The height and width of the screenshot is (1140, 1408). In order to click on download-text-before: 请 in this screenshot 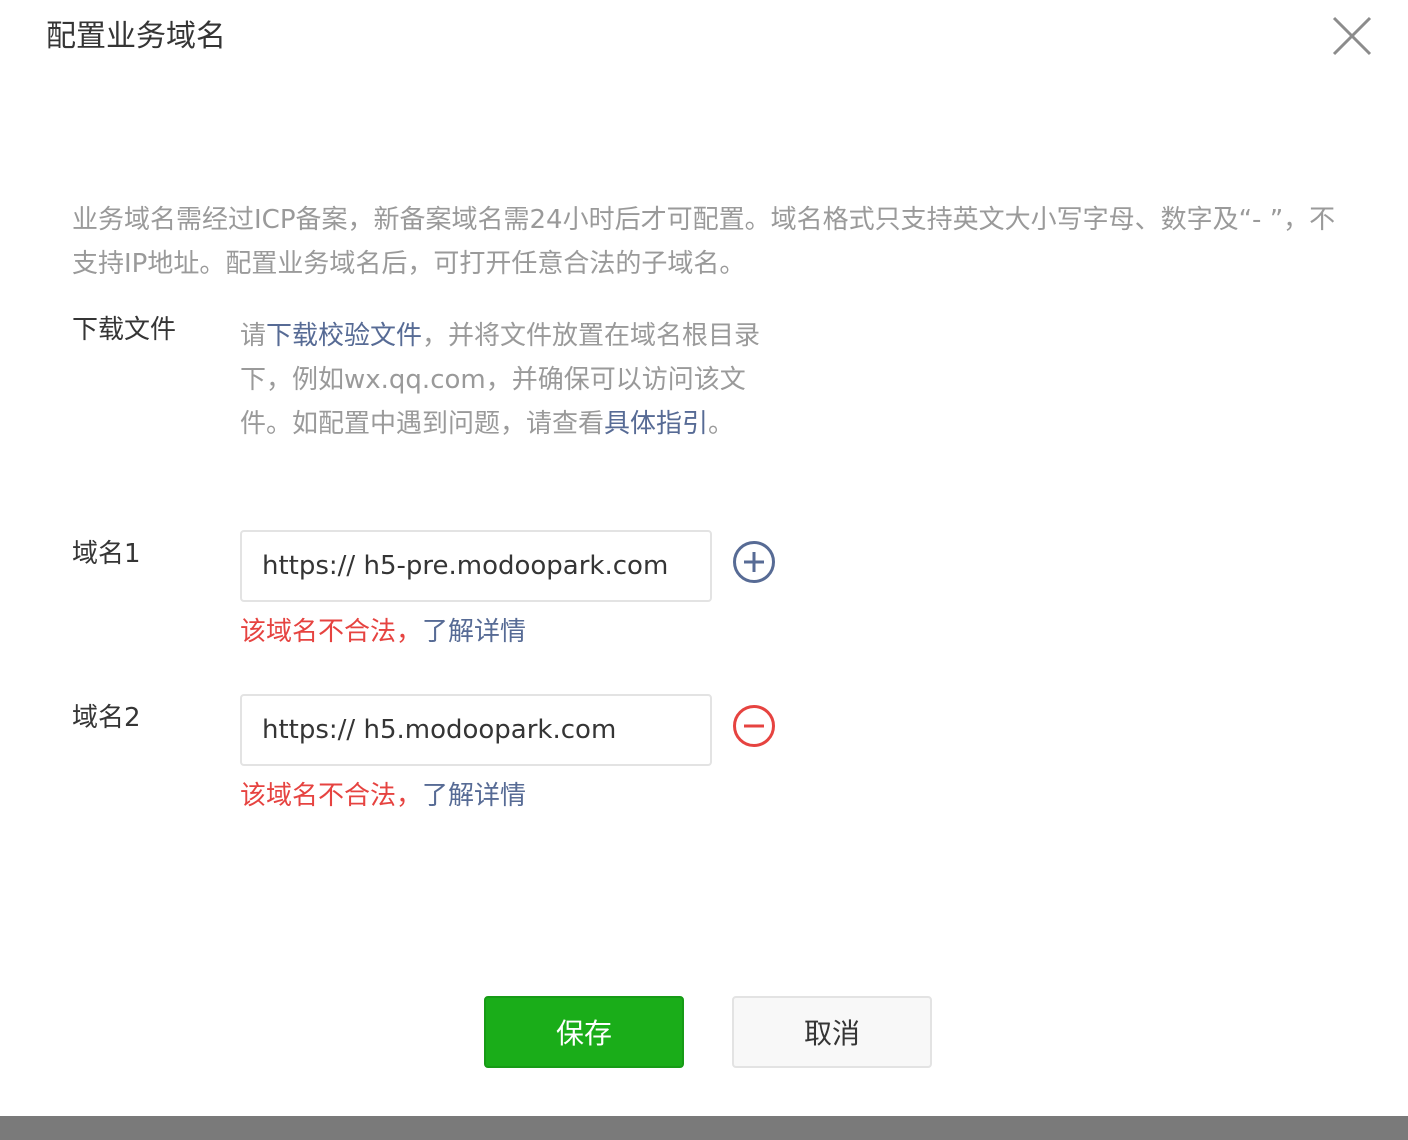, I will do `click(253, 336)`.